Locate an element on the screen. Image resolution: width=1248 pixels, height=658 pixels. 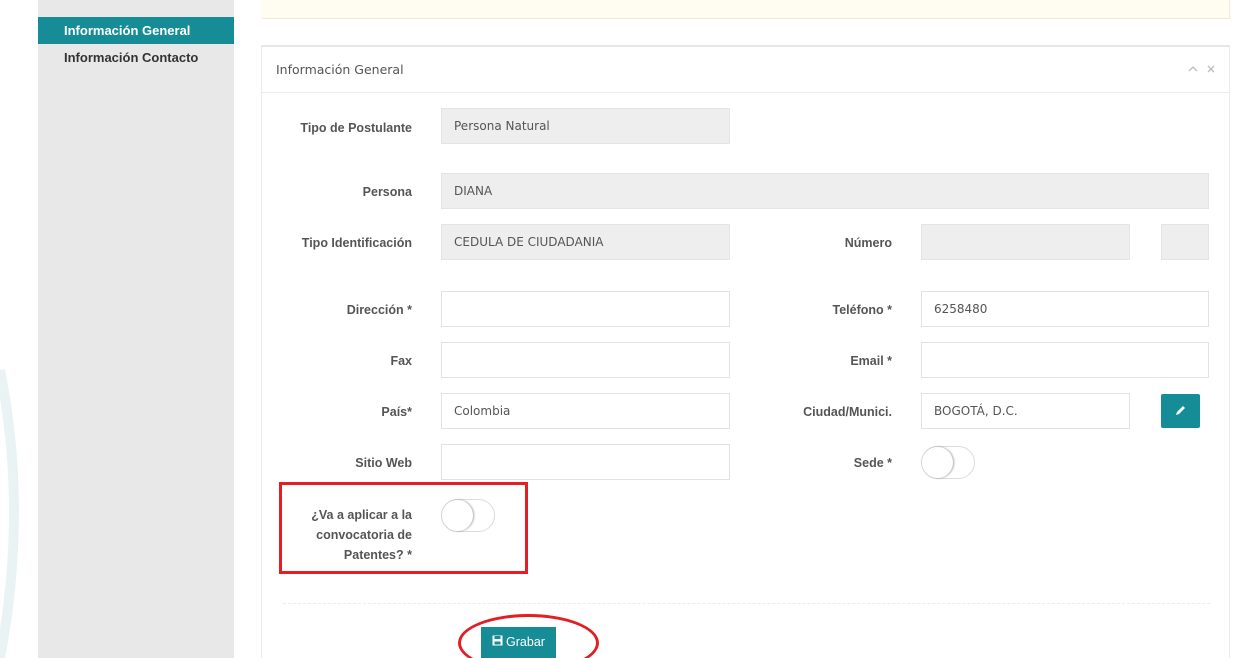
panel-tools is located at coordinates (1198, 69).